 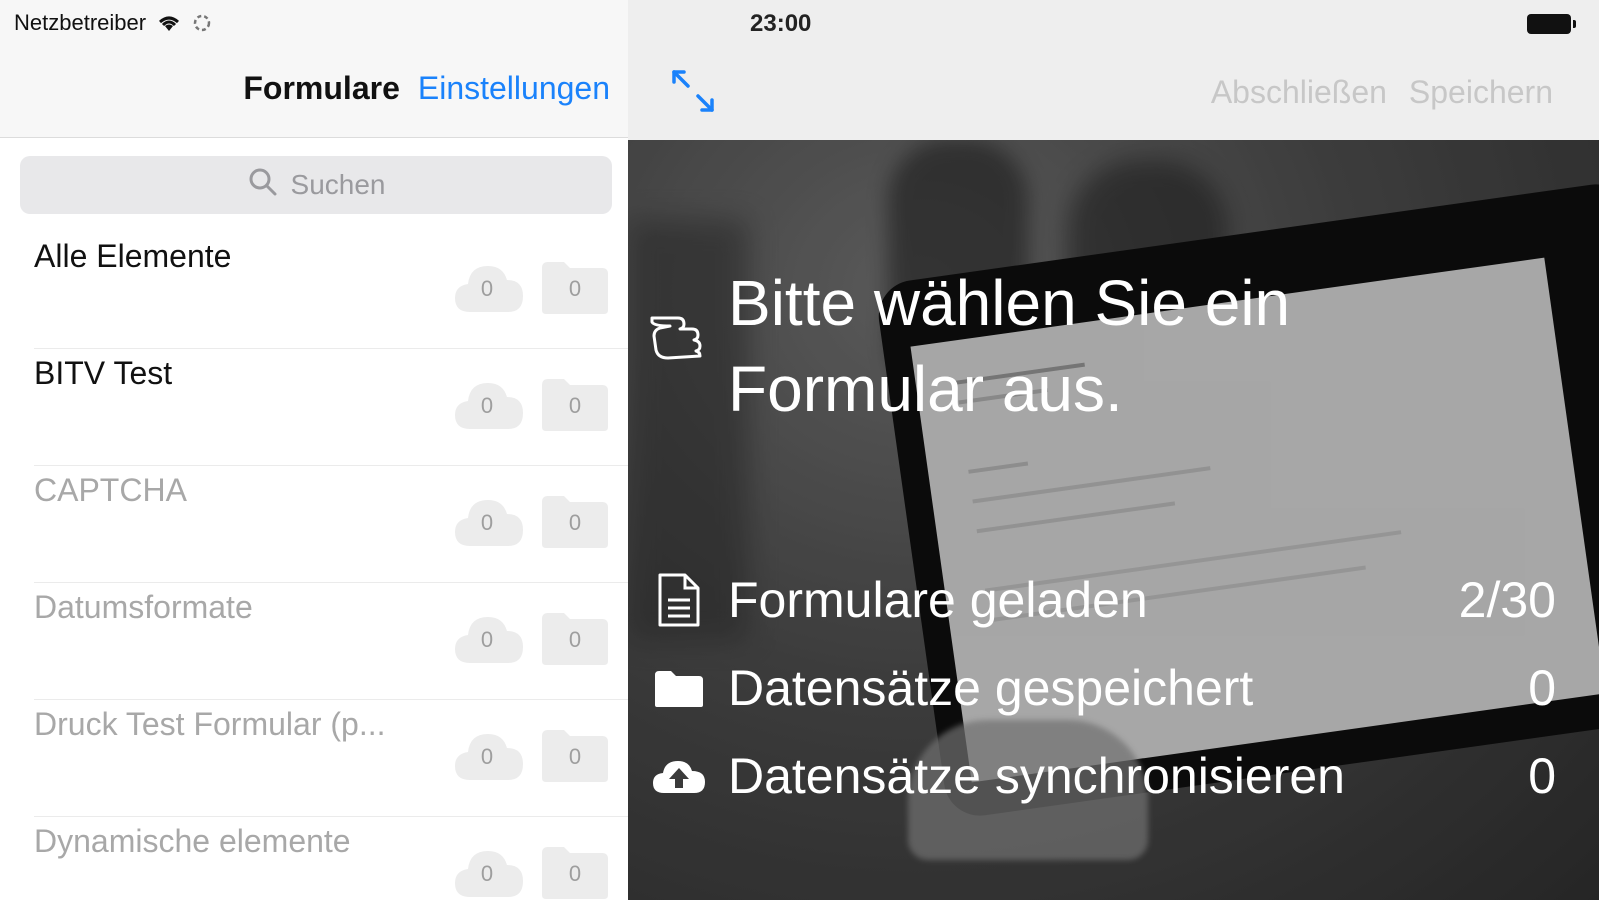 I want to click on pointing-hand-icon, so click(x=679, y=334).